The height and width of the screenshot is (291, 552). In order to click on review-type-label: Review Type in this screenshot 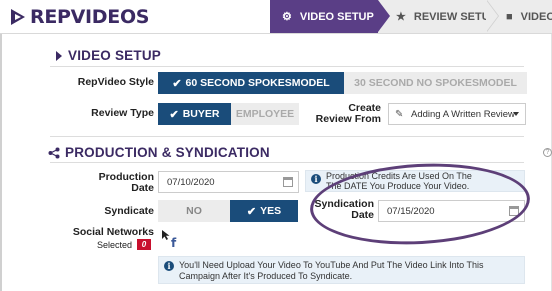, I will do `click(122, 113)`.